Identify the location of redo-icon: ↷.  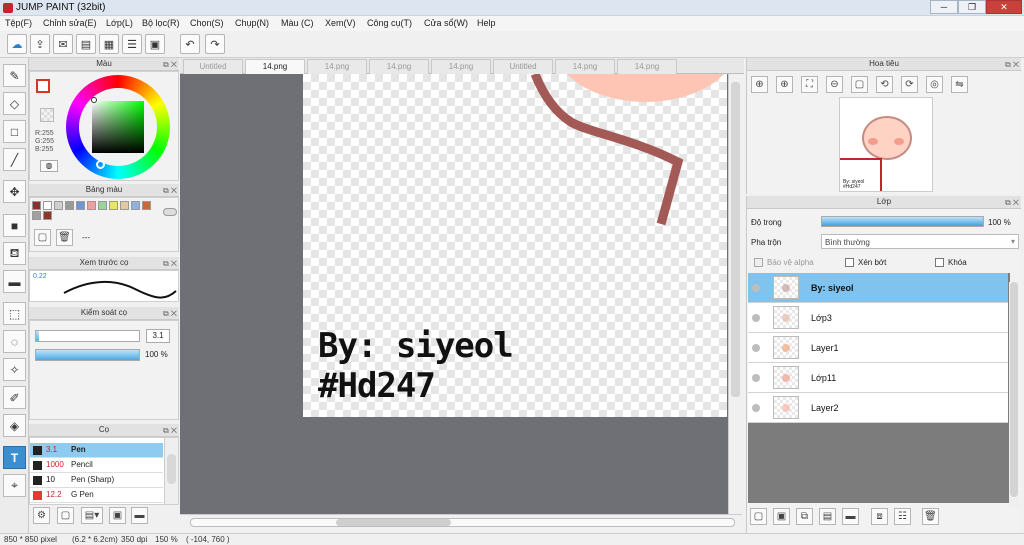
(215, 44).